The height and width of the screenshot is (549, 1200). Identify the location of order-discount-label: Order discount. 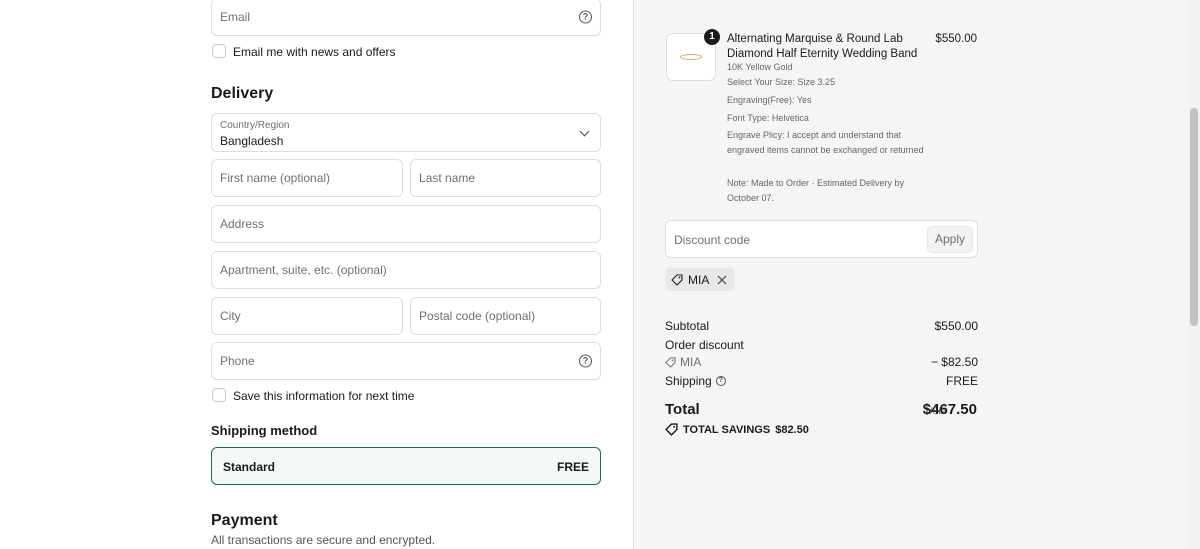
(704, 345).